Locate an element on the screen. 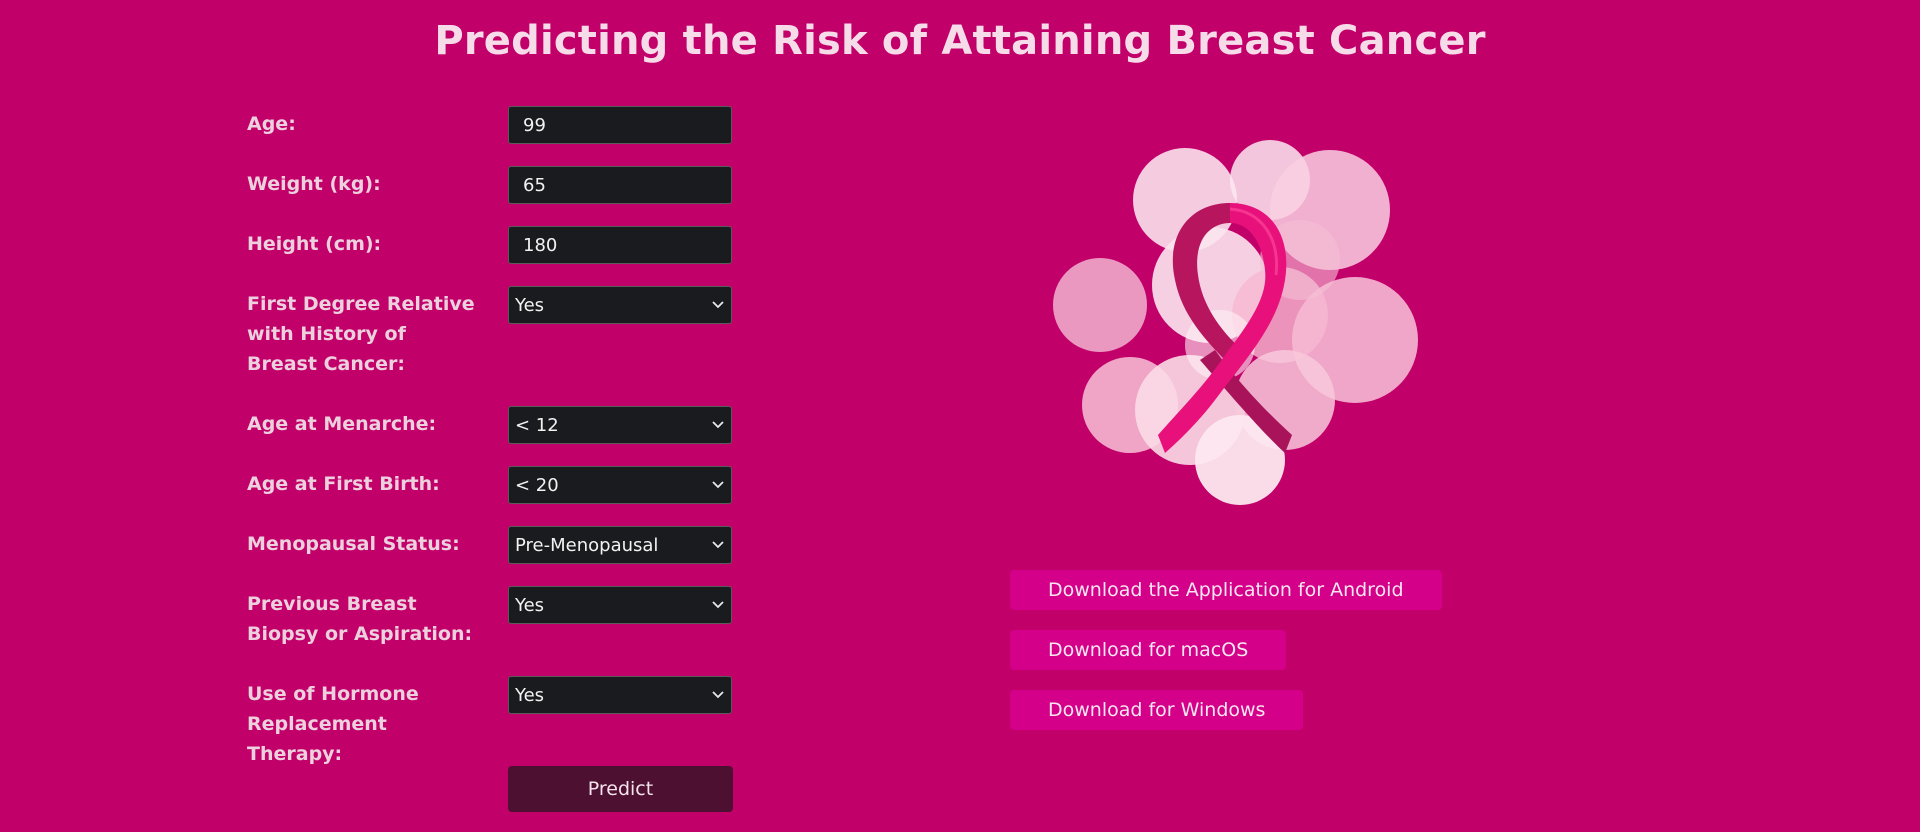 The height and width of the screenshot is (832, 1920). biopsy-value: Yes is located at coordinates (530, 605).